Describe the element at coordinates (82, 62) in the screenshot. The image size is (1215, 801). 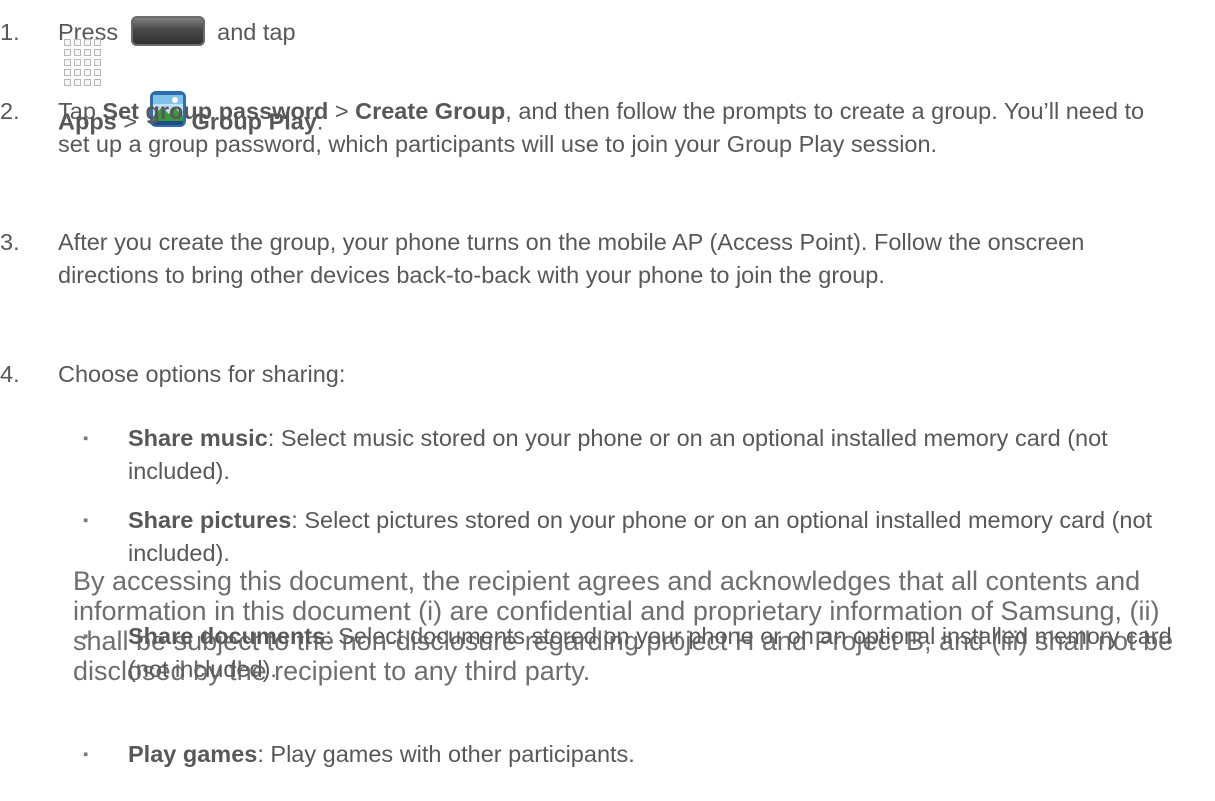
I see `apps-grid-icon` at that location.